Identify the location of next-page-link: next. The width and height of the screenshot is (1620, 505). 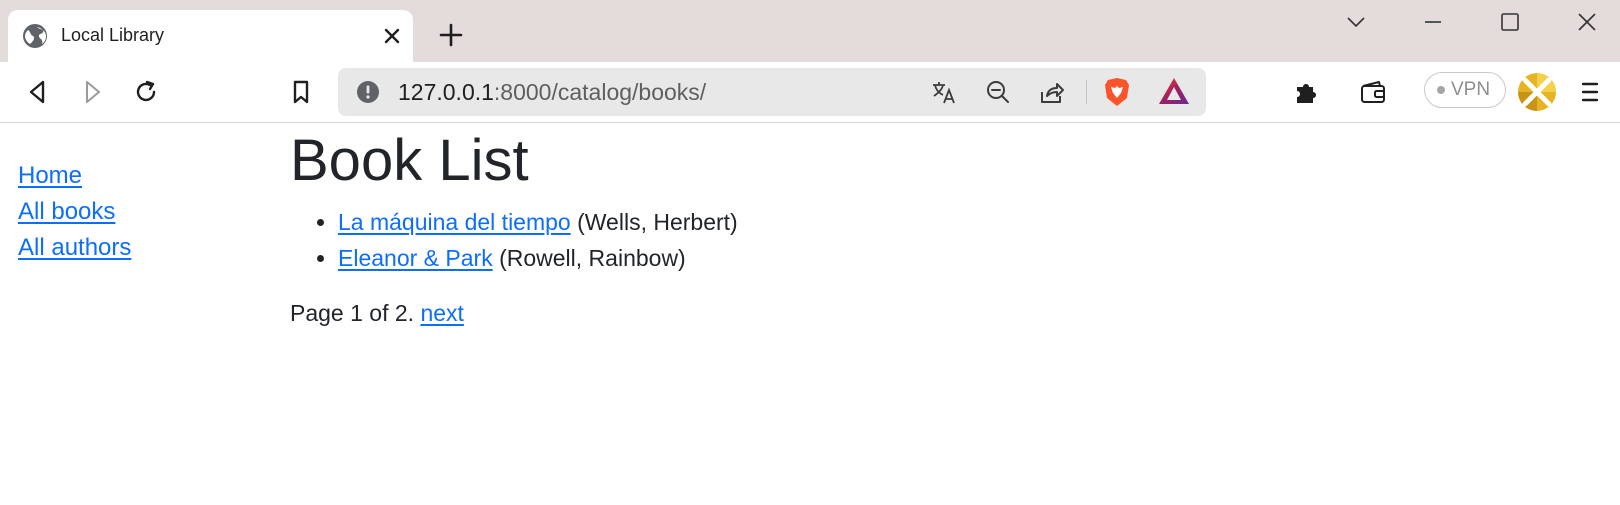
(441, 313).